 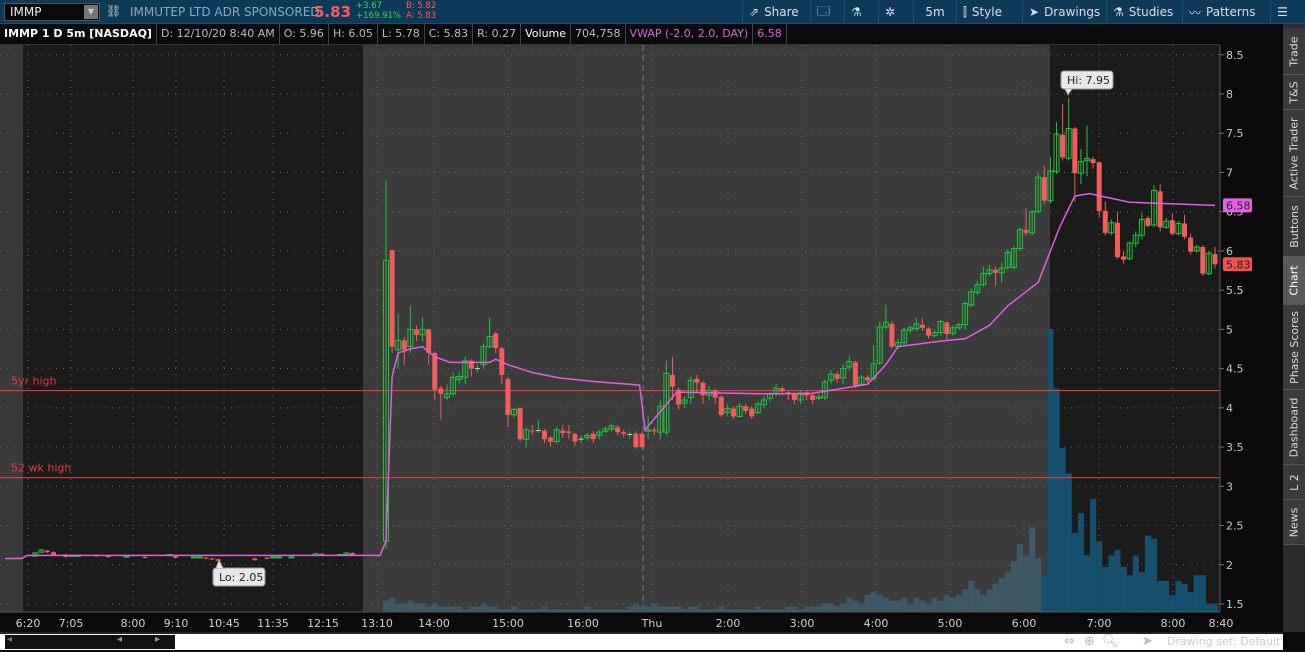 What do you see at coordinates (1294, 92) in the screenshot?
I see `tab-t-s: T&S` at bounding box center [1294, 92].